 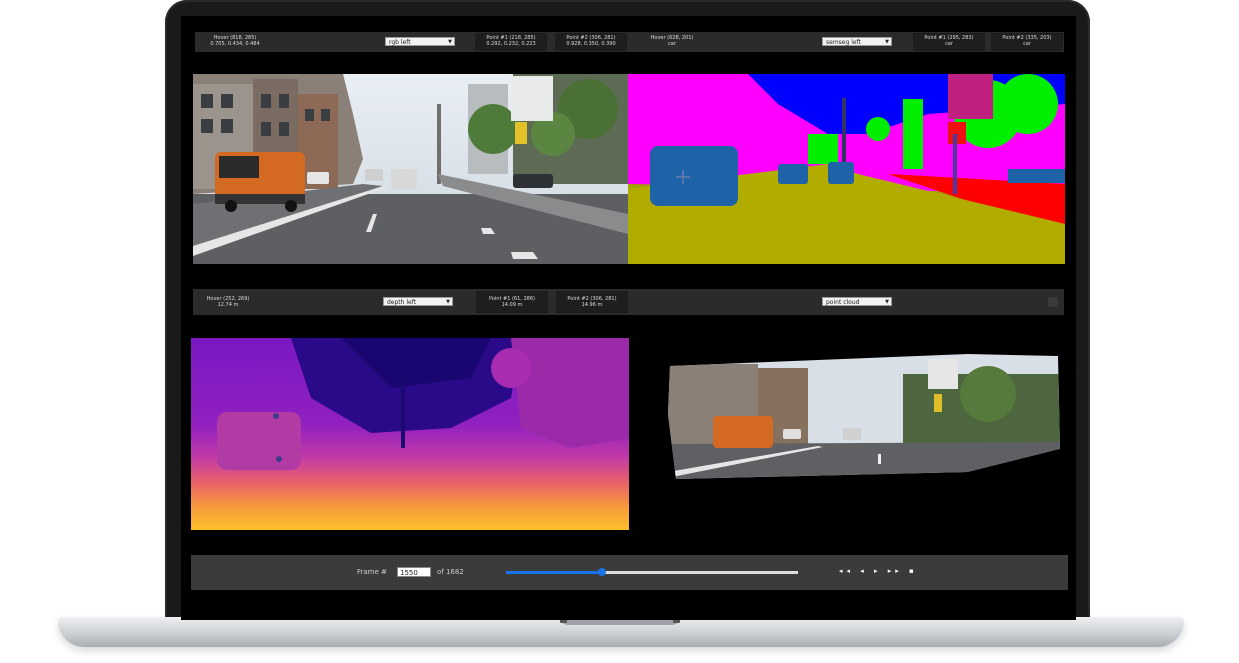 I want to click on mid-right-view-select: point cloud ▼, so click(x=857, y=301).